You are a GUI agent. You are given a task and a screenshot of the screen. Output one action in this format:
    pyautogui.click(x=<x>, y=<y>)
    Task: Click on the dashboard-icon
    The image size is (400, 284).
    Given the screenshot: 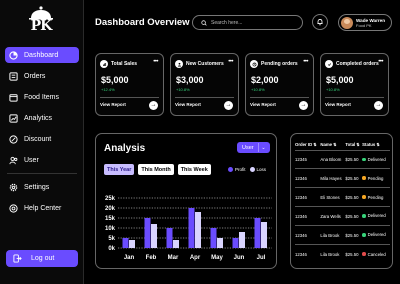 What is the action you would take?
    pyautogui.click(x=13, y=55)
    